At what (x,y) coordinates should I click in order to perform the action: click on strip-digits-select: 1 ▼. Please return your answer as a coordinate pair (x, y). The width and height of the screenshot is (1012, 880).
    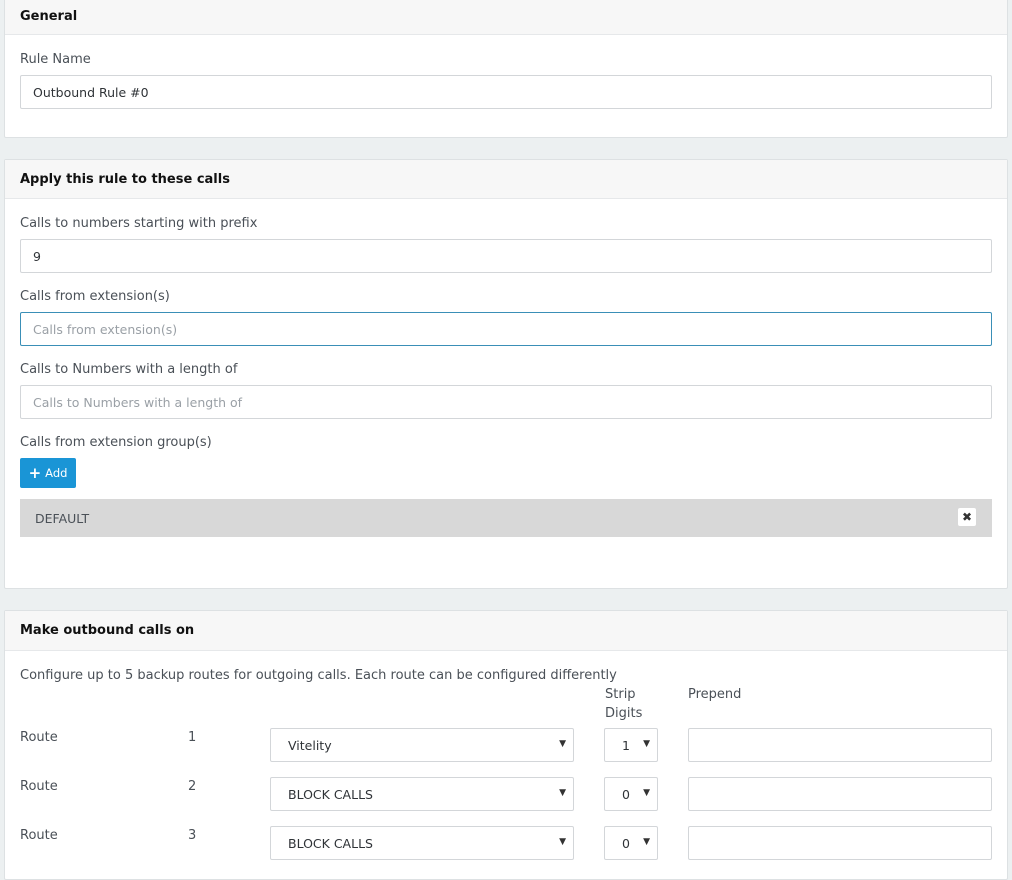
    Looking at the image, I should click on (631, 745).